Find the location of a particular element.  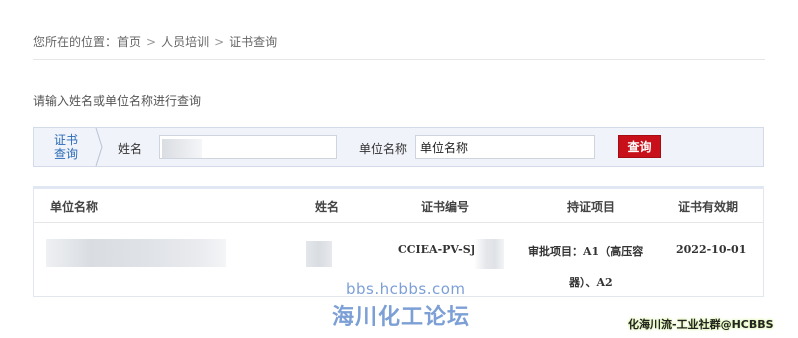

column-header-project: 持证项目 is located at coordinates (591, 207).